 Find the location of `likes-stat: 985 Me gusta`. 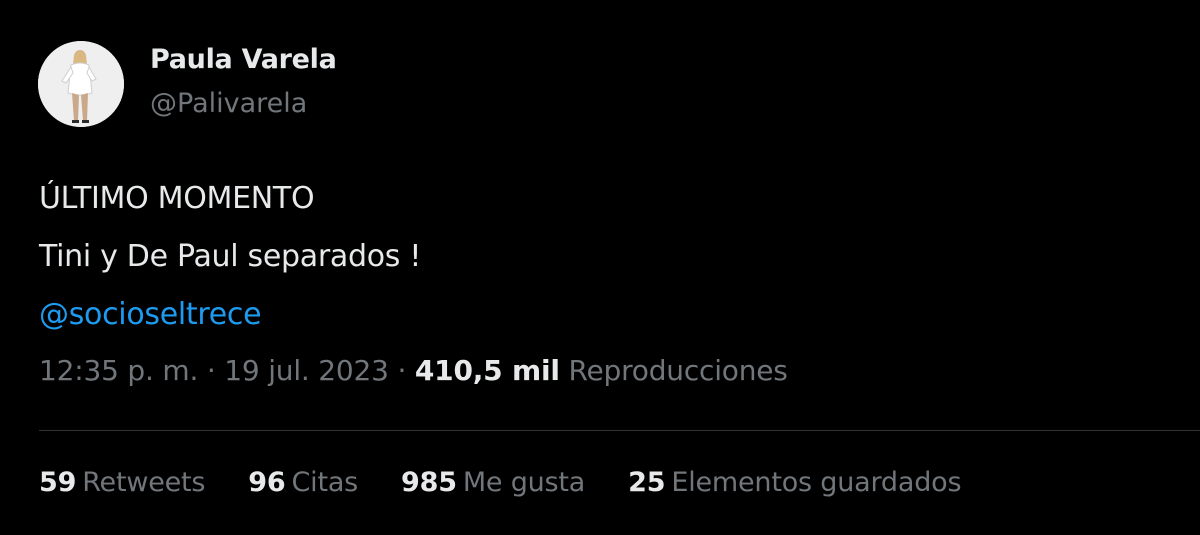

likes-stat: 985 Me gusta is located at coordinates (493, 482).